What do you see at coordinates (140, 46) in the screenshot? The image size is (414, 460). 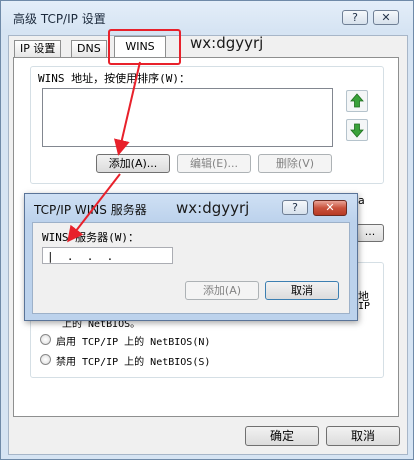 I see `tab-wins: WINS` at bounding box center [140, 46].